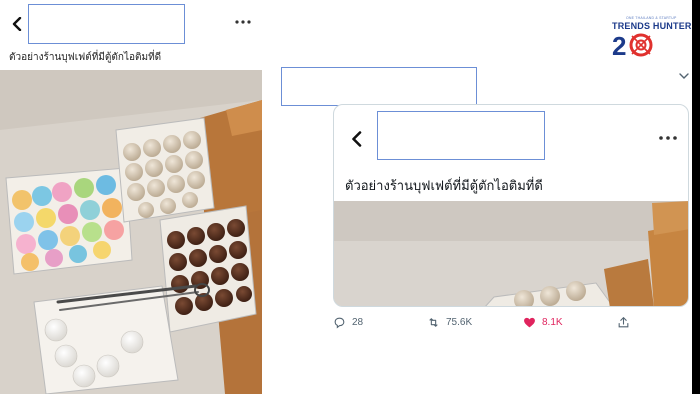 The width and height of the screenshot is (700, 394). Describe the element at coordinates (106, 24) in the screenshot. I see `redacted-username-box` at that location.